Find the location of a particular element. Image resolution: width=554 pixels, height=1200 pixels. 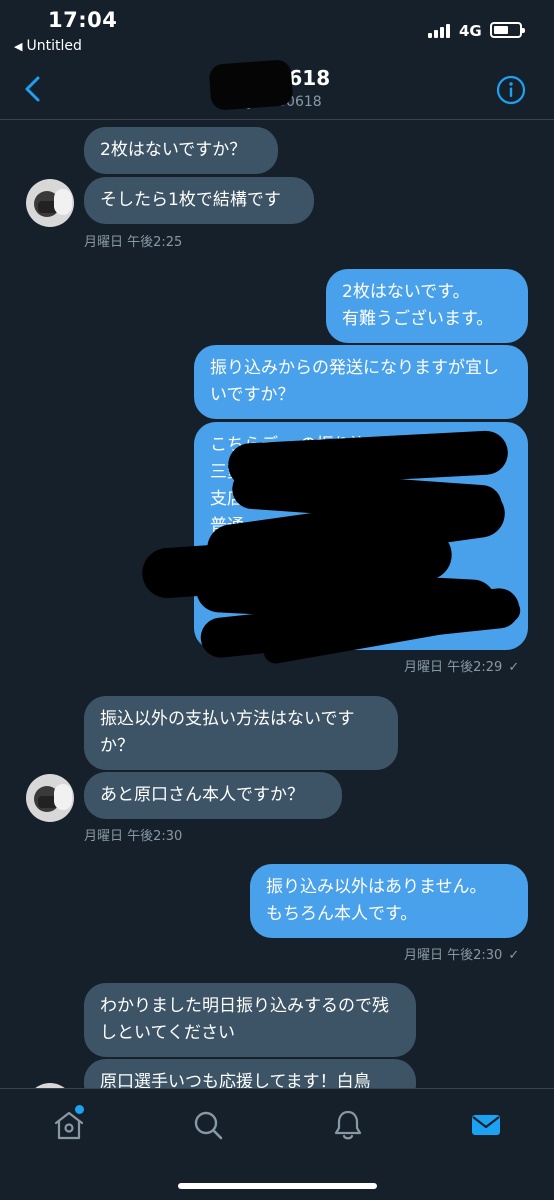

back-to-app-link: ◀ Untitled is located at coordinates (48, 46).